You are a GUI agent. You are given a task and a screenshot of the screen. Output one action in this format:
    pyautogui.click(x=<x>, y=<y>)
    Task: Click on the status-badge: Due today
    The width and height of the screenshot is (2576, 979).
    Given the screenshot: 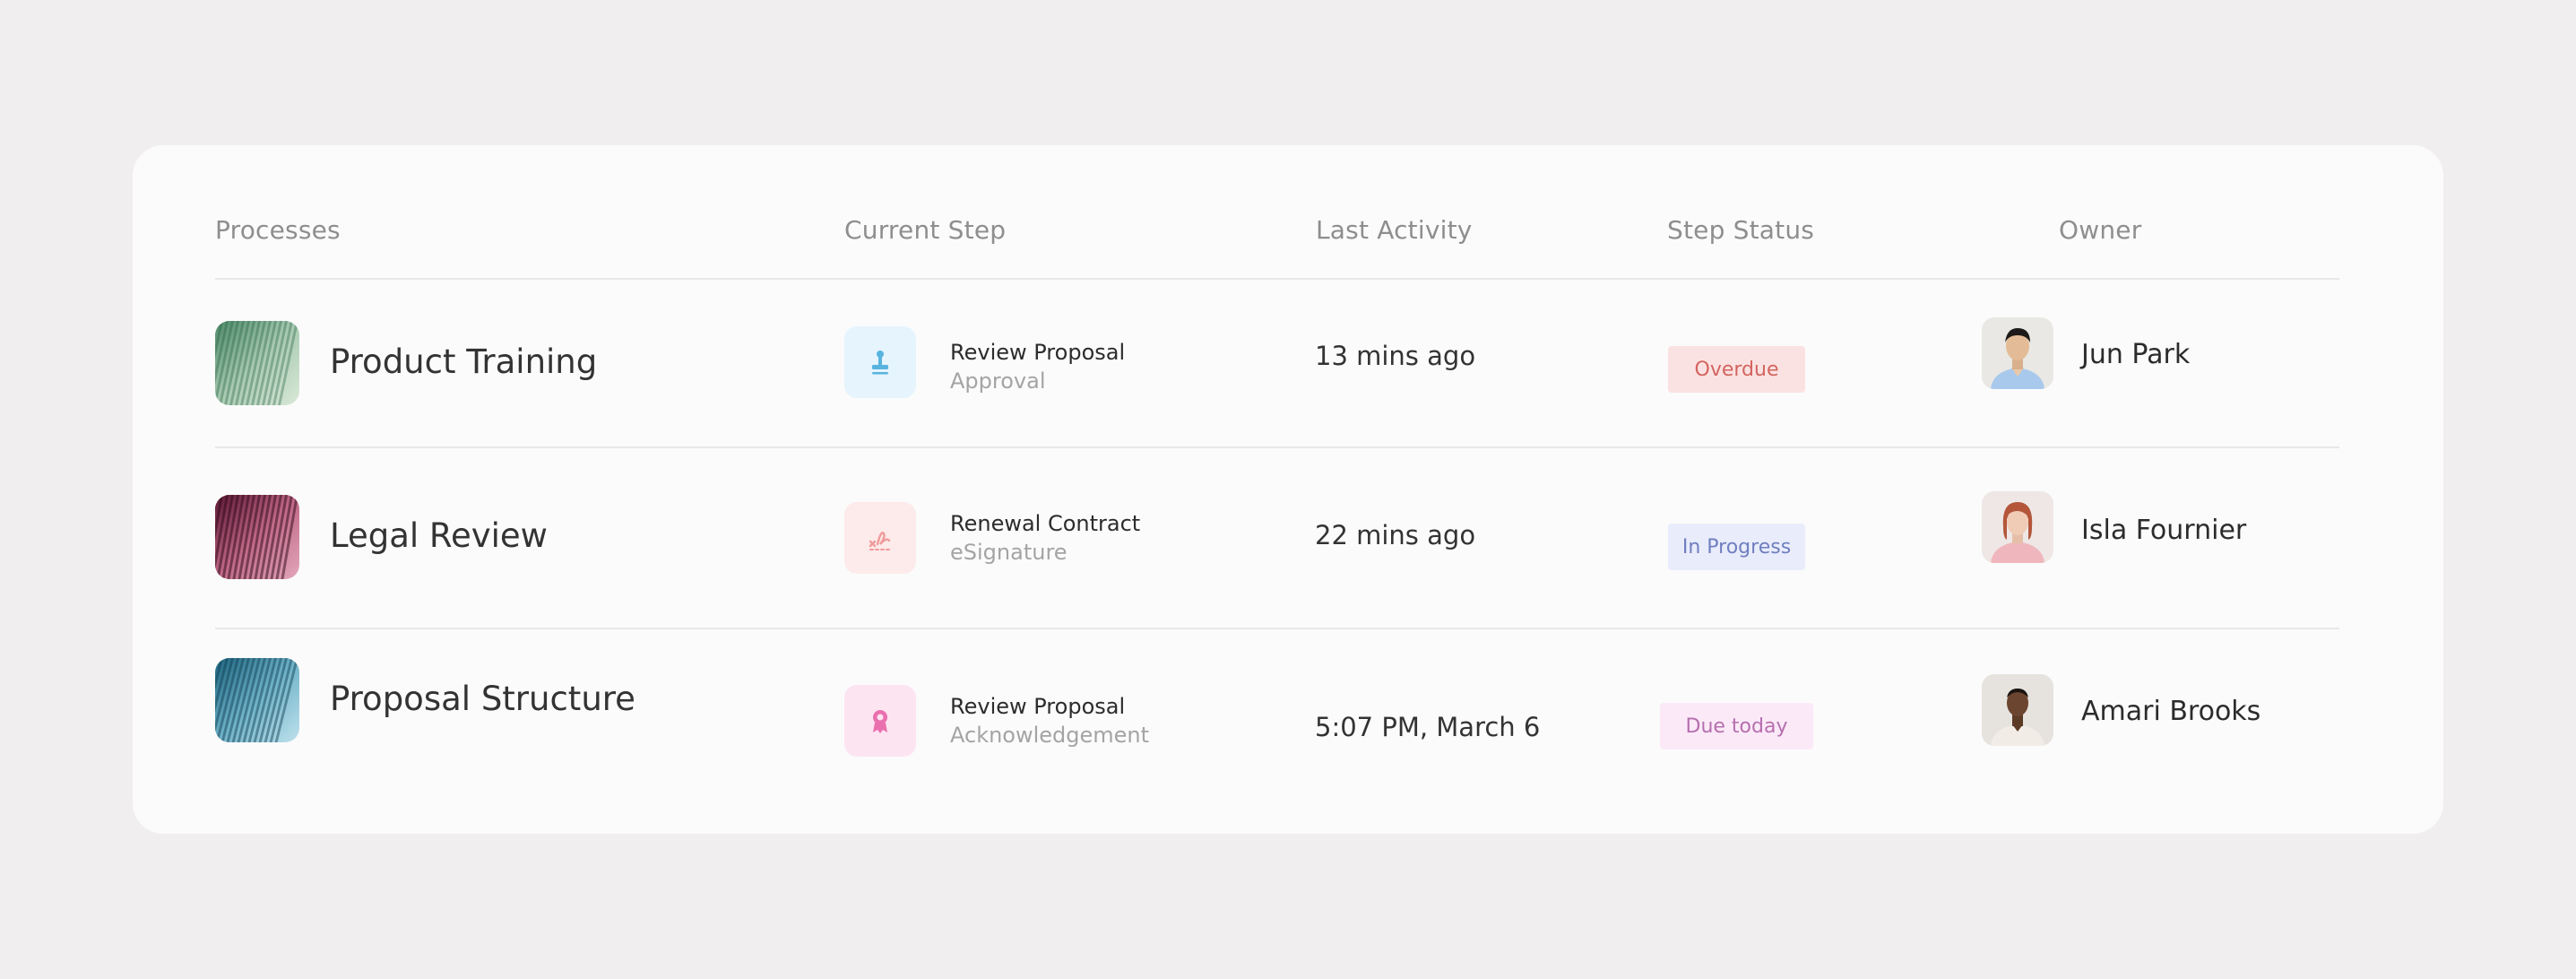 What is the action you would take?
    pyautogui.click(x=1736, y=726)
    